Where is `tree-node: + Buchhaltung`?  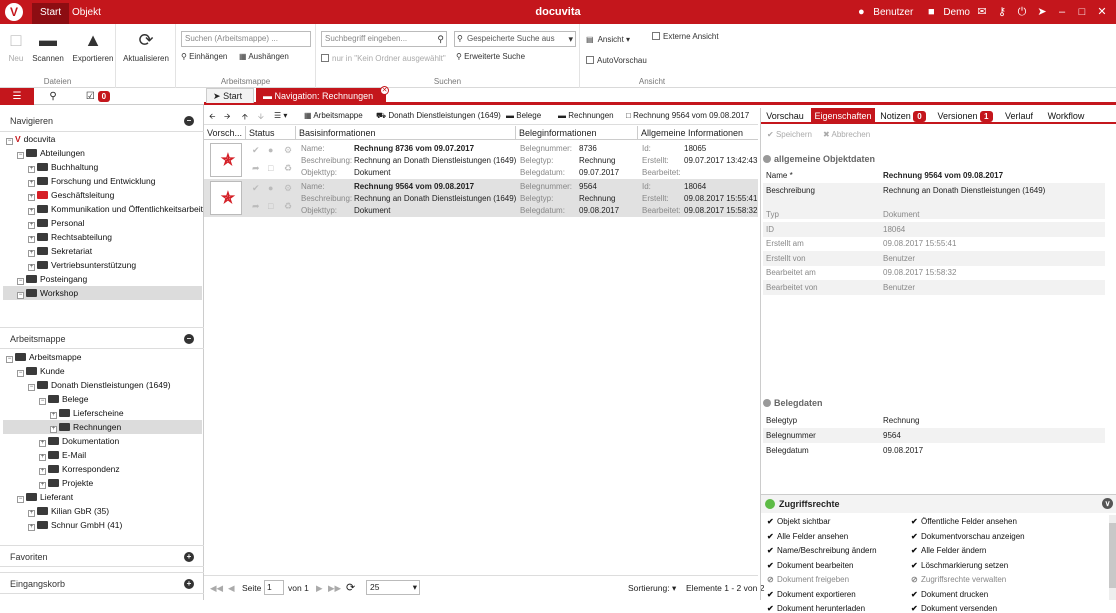 tree-node: + Buchhaltung is located at coordinates (63, 167).